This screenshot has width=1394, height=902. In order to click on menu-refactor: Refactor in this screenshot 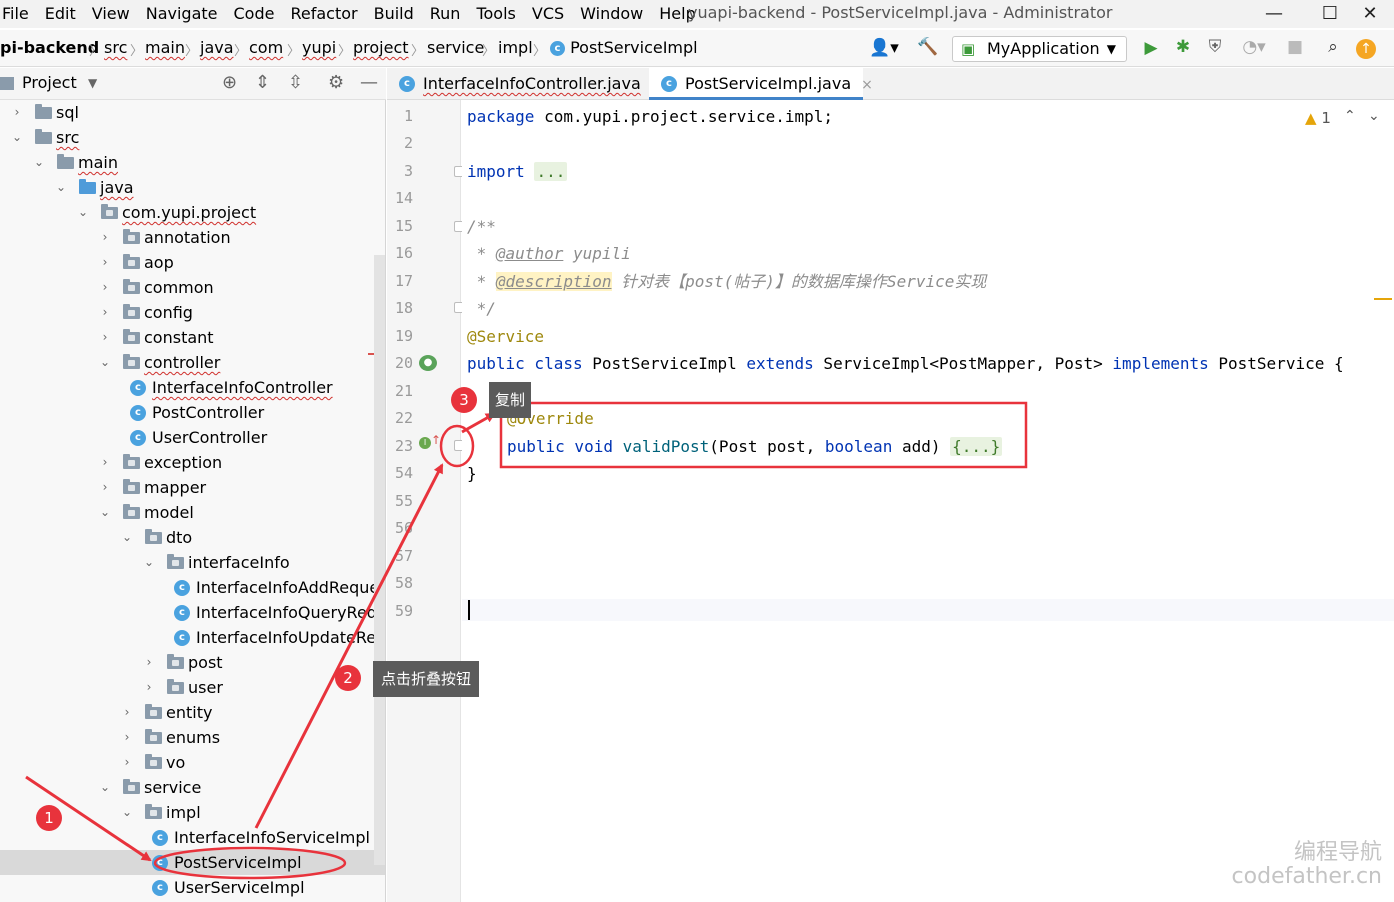, I will do `click(323, 14)`.